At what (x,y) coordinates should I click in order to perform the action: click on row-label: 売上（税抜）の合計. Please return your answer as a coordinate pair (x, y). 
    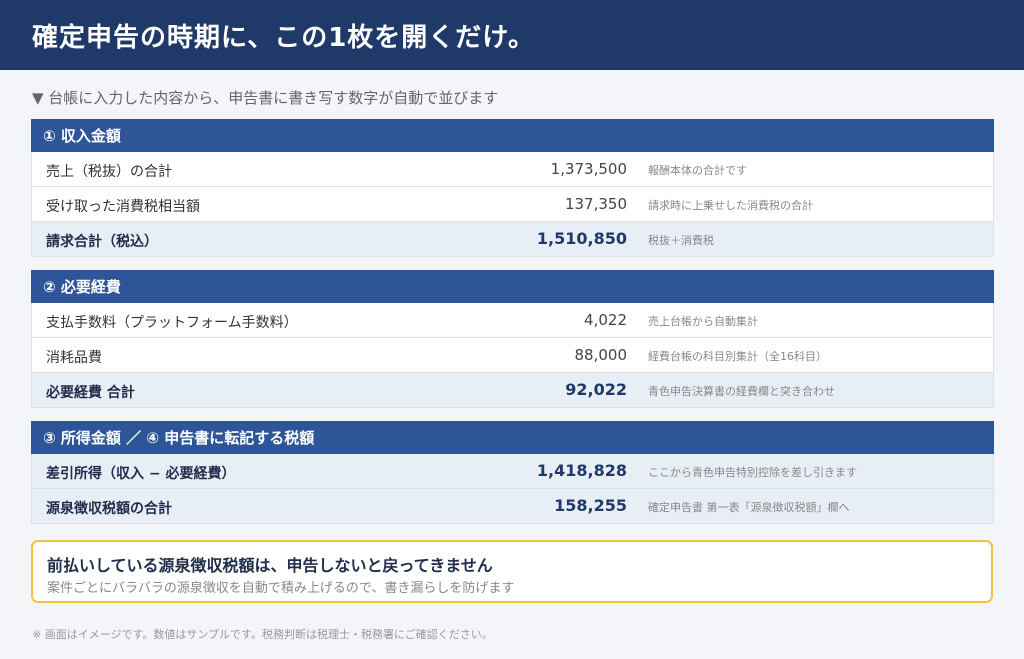
    Looking at the image, I should click on (109, 172).